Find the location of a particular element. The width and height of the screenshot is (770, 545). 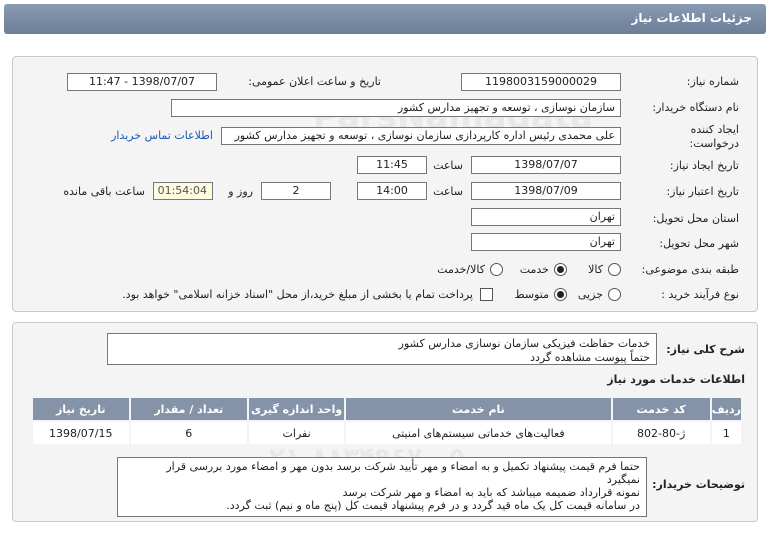

col-row-number: ردیف is located at coordinates (726, 409).